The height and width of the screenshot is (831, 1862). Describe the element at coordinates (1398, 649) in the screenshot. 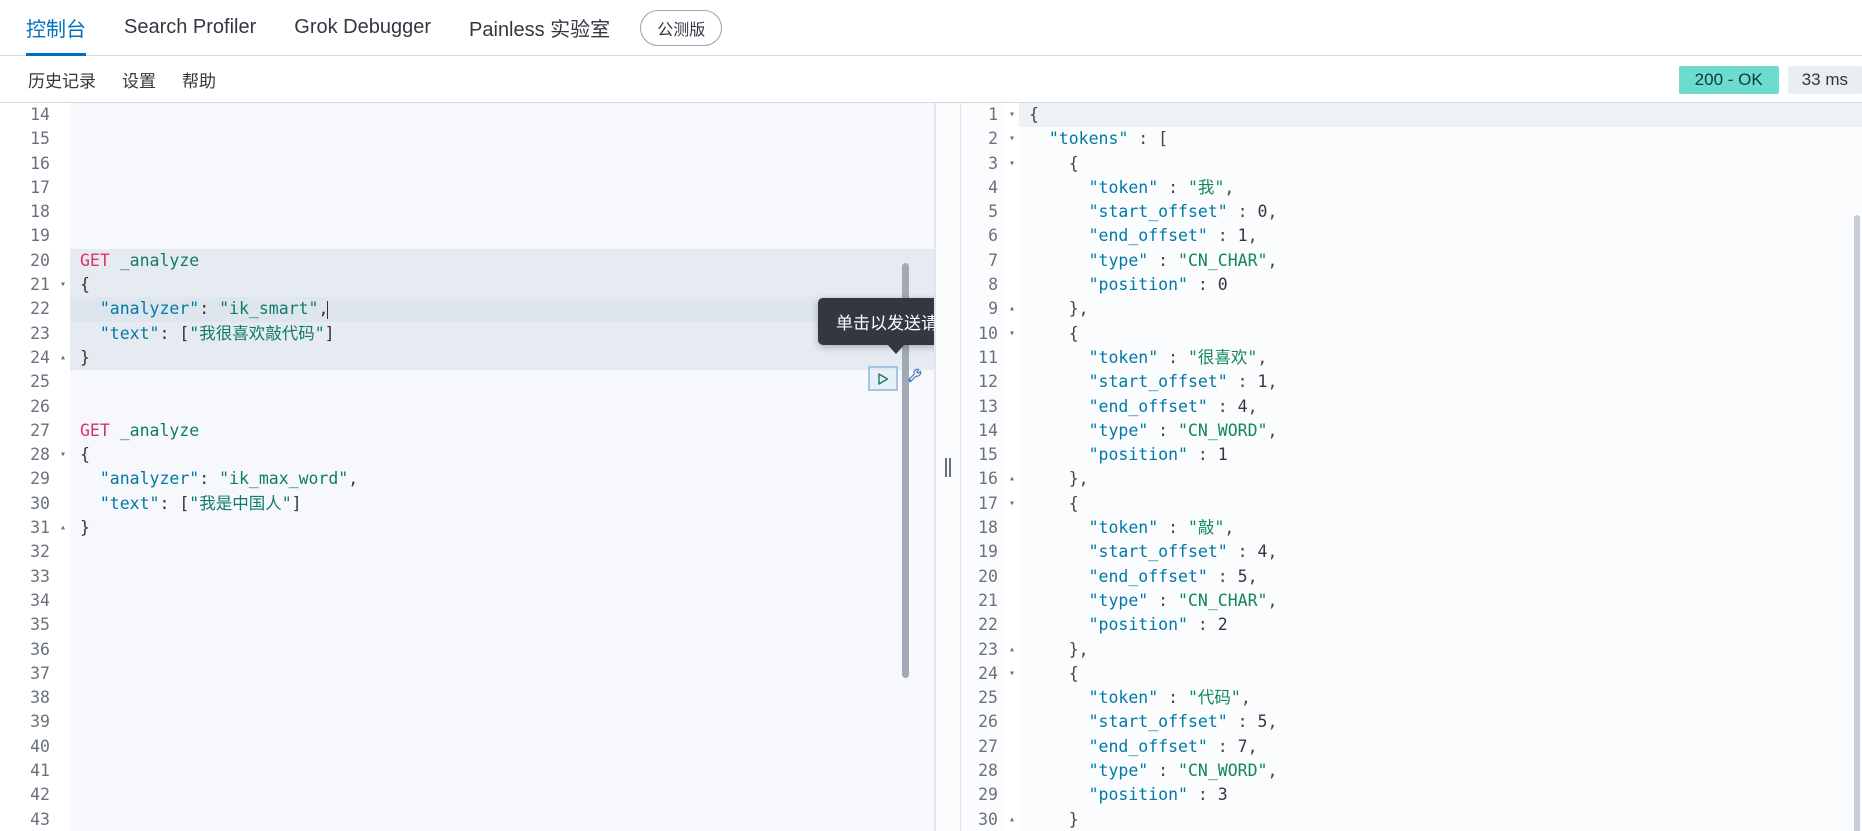

I see `code-line: 23 ▴ },` at that location.